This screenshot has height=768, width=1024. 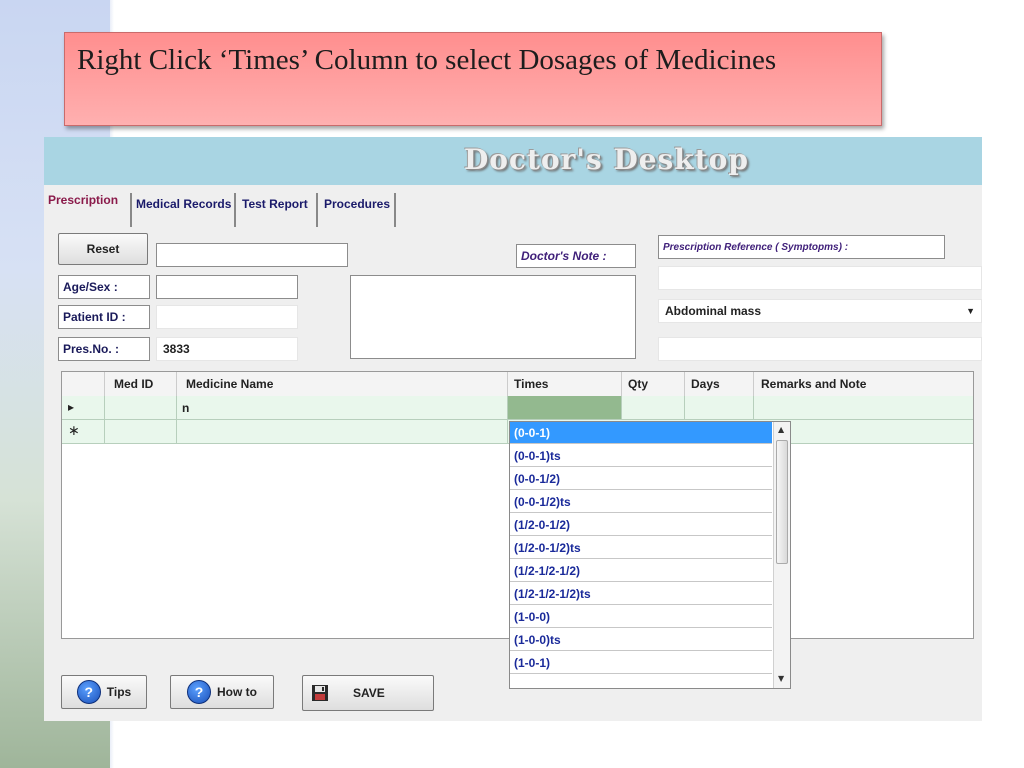 What do you see at coordinates (229, 384) in the screenshot?
I see `column-medicine-name: Medicine Name` at bounding box center [229, 384].